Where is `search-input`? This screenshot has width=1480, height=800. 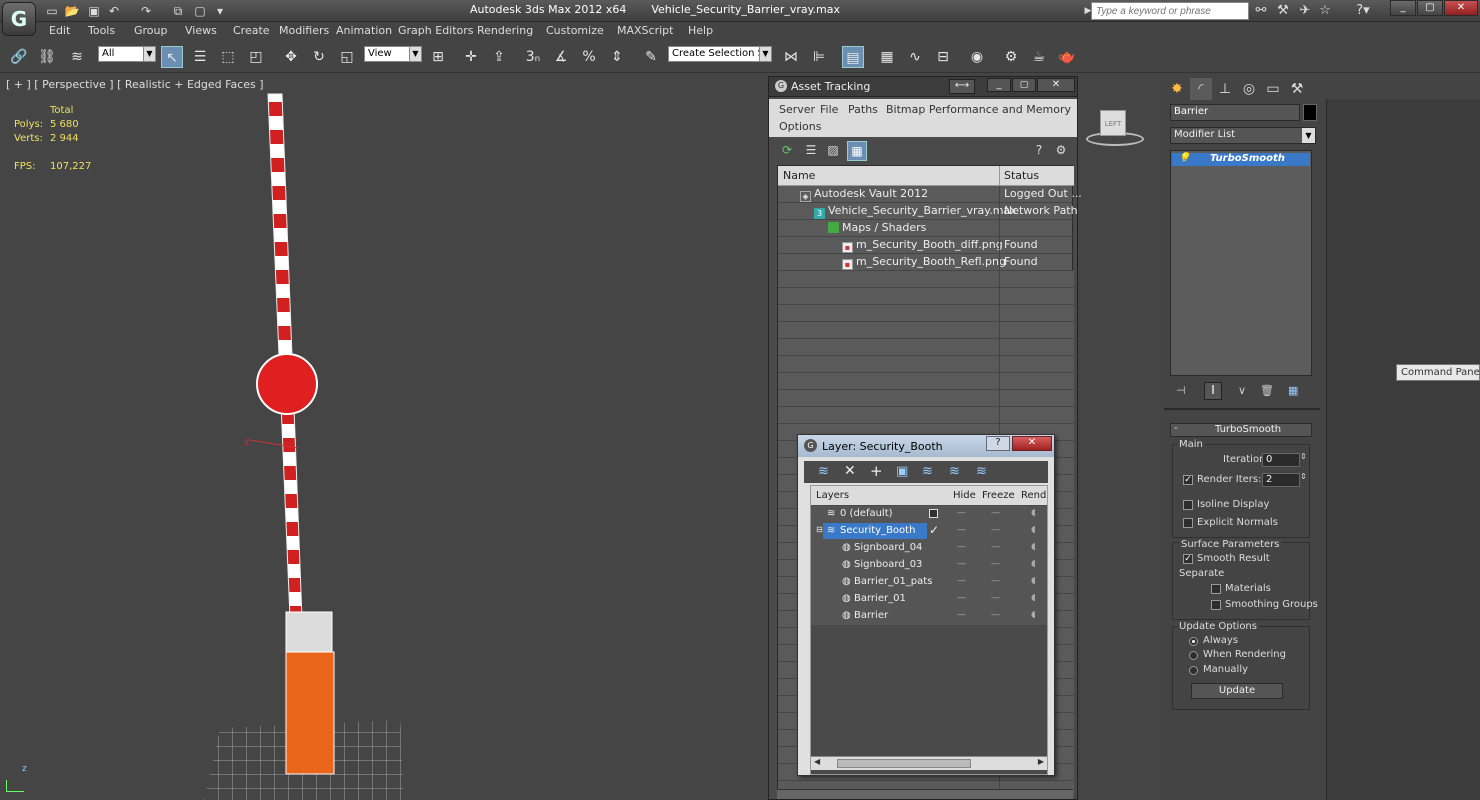 search-input is located at coordinates (1170, 11).